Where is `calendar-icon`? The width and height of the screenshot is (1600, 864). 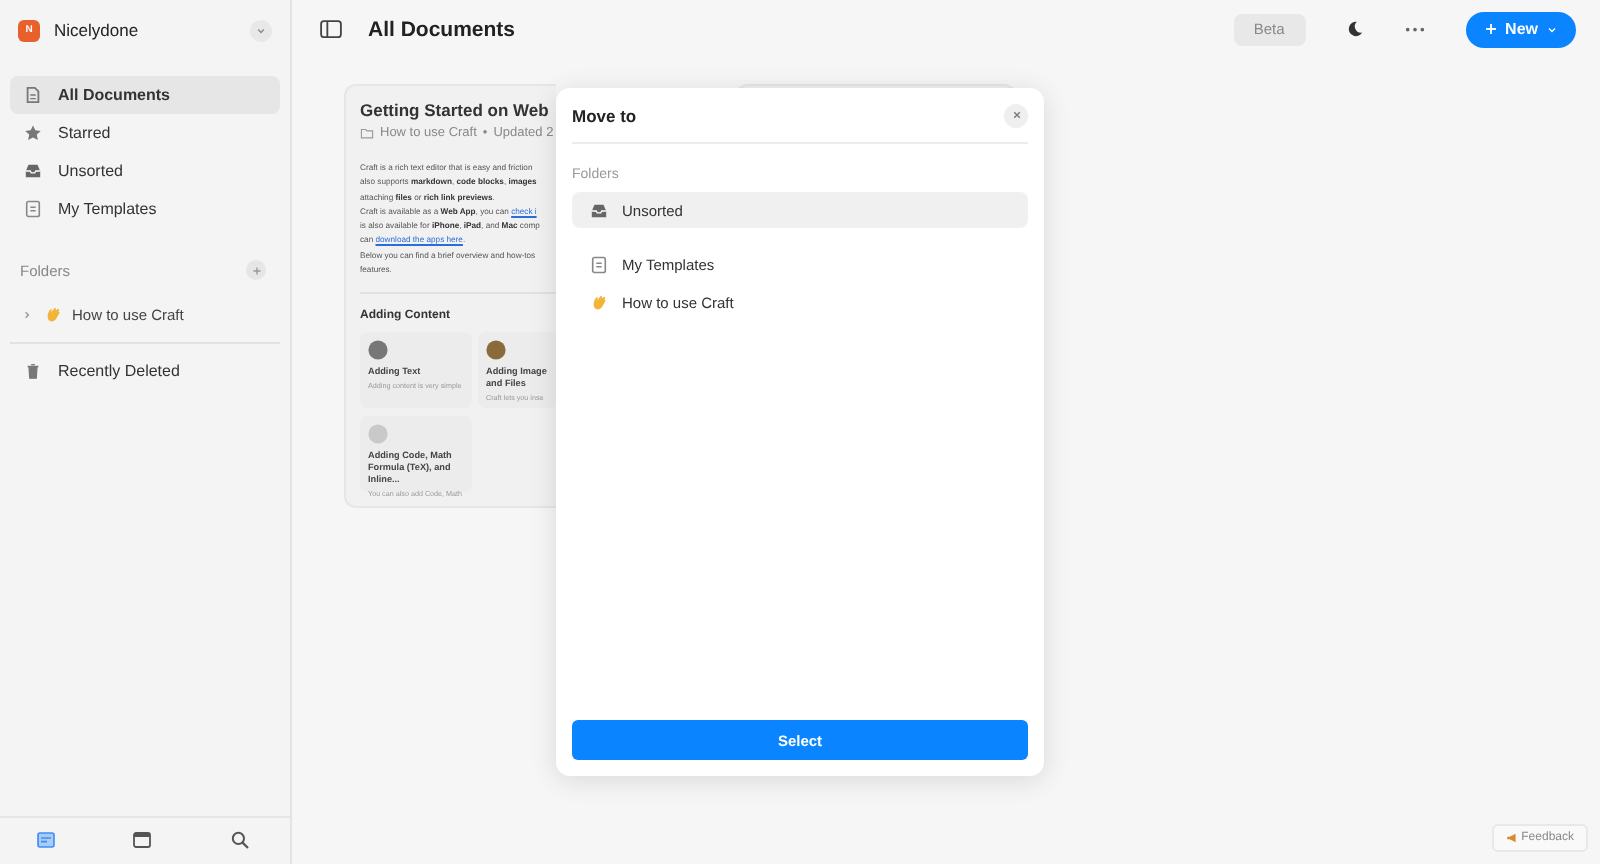
calendar-icon is located at coordinates (142, 839).